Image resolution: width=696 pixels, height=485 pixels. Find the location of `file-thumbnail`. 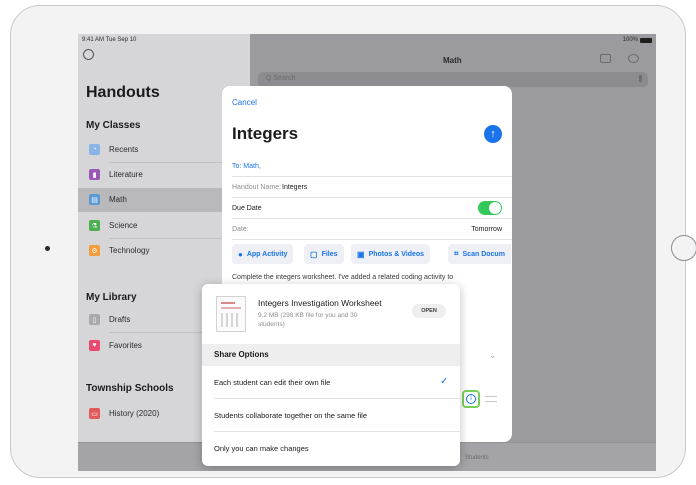

file-thumbnail is located at coordinates (231, 314).